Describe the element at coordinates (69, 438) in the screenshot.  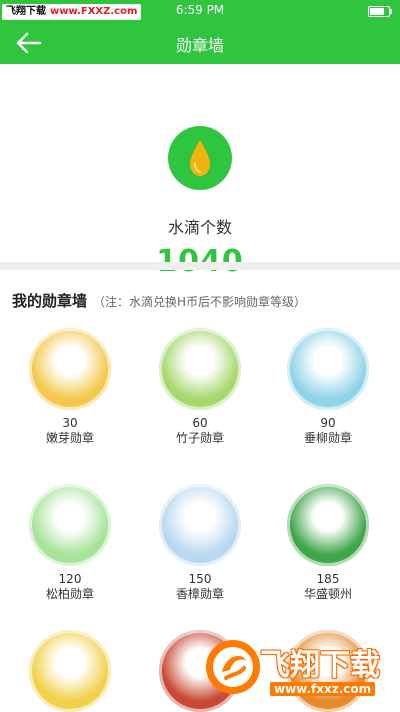
I see `badge-name: 嫩芽勋章` at that location.